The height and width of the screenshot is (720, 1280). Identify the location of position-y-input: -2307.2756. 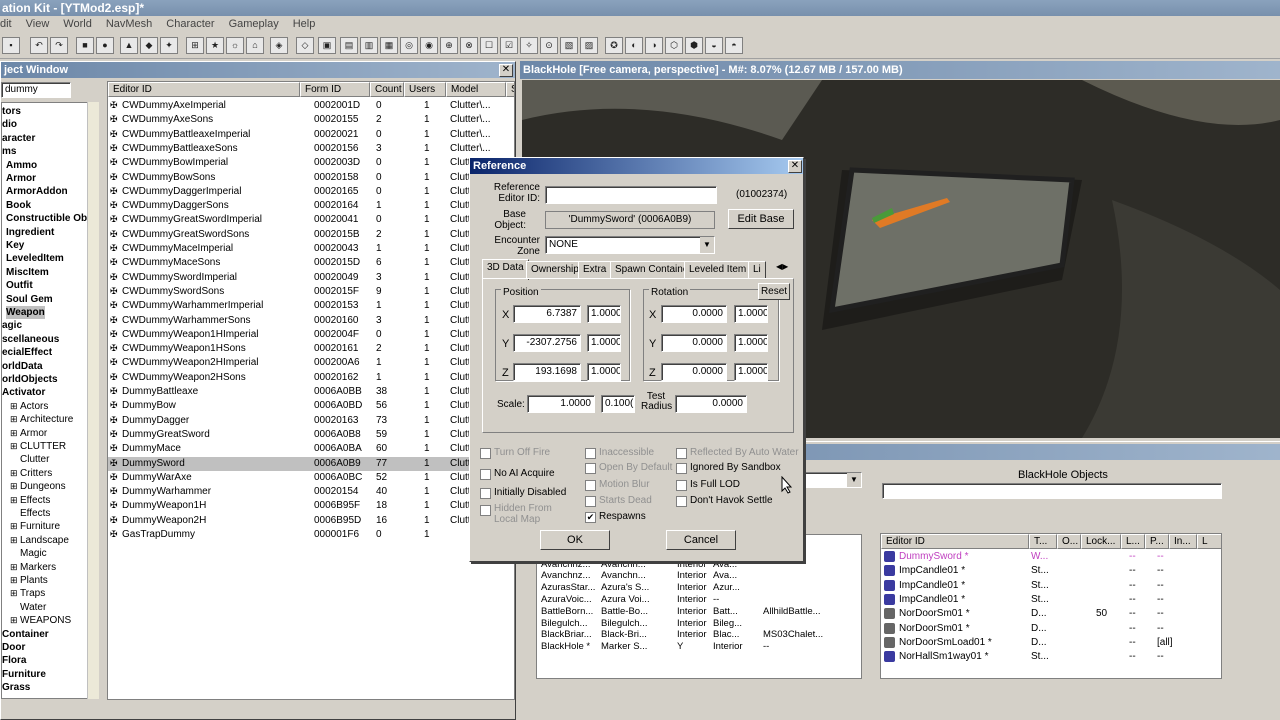
(547, 343).